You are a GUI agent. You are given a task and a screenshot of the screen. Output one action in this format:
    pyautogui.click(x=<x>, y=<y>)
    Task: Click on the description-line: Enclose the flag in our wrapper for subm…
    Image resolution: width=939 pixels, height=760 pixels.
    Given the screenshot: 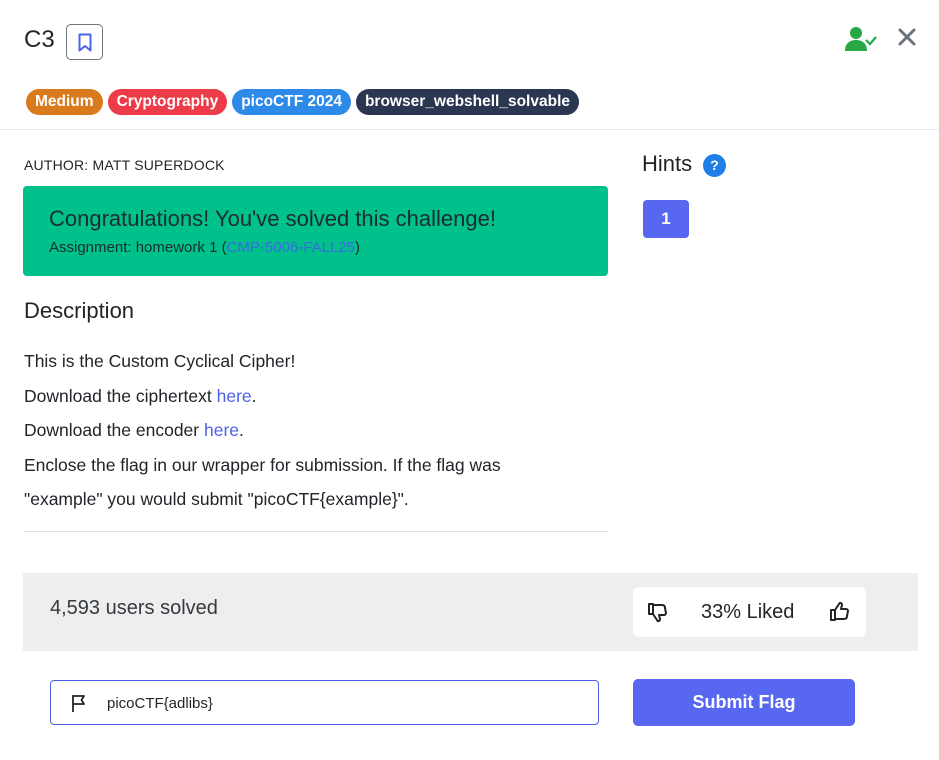 What is the action you would take?
    pyautogui.click(x=262, y=482)
    